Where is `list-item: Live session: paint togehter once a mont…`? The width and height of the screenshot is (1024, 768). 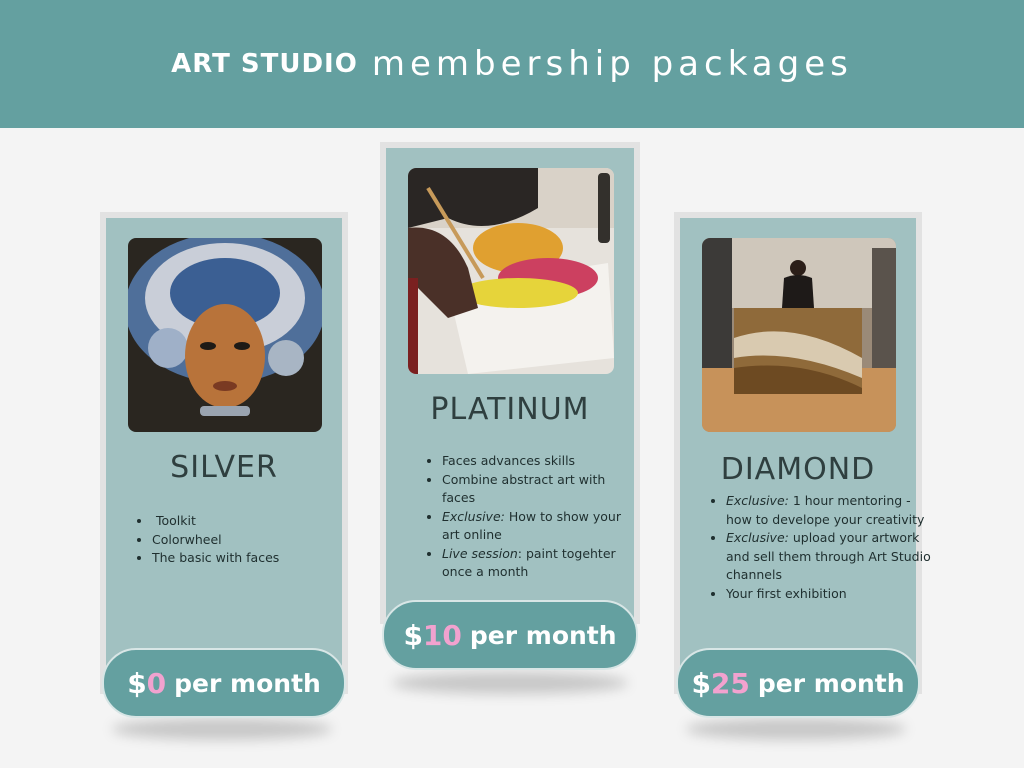 list-item: Live session: paint togehter once a mont… is located at coordinates (542, 563).